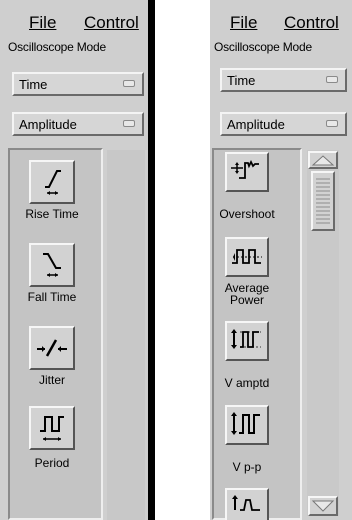 The height and width of the screenshot is (520, 352). I want to click on fall-time-button, so click(52, 265).